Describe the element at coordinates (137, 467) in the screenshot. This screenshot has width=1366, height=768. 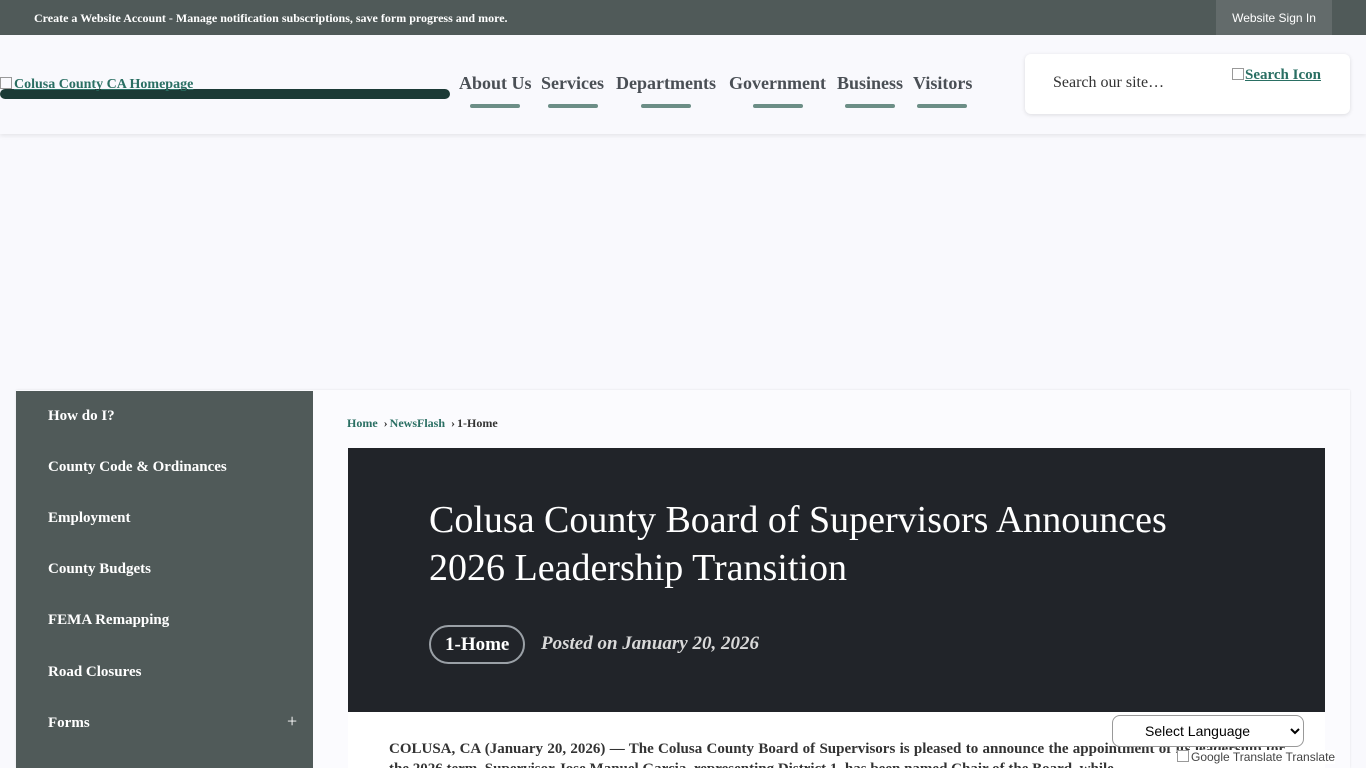
I see `sidebar-item-county-code: County Code & Ordinances` at that location.